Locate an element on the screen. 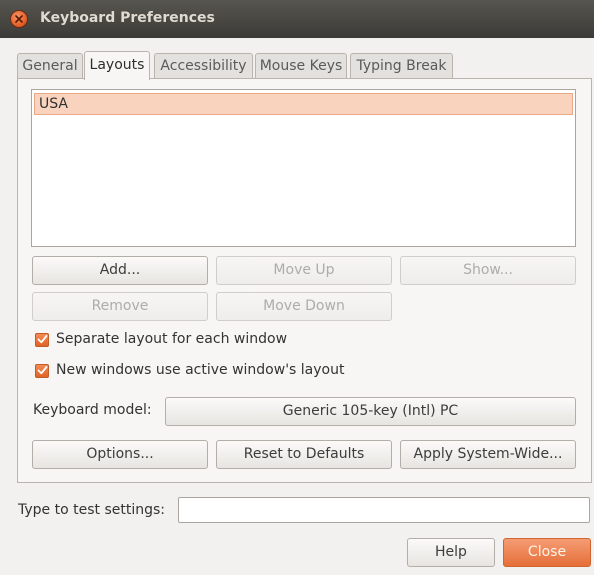 This screenshot has height=575, width=594. separate-layout-checkbox is located at coordinates (42, 340).